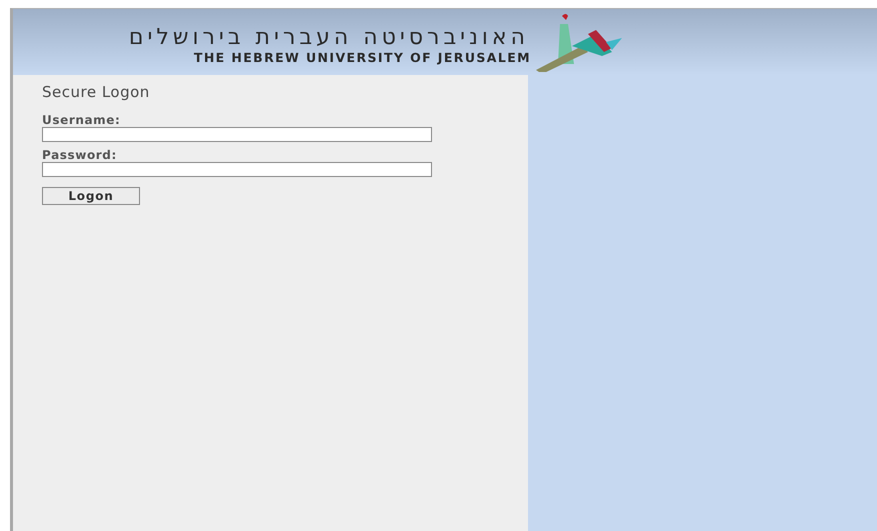 The width and height of the screenshot is (877, 531). Describe the element at coordinates (362, 57) in the screenshot. I see `university-name-english: THE HEBREW UNIVERSITY OF JERUSALEM` at that location.